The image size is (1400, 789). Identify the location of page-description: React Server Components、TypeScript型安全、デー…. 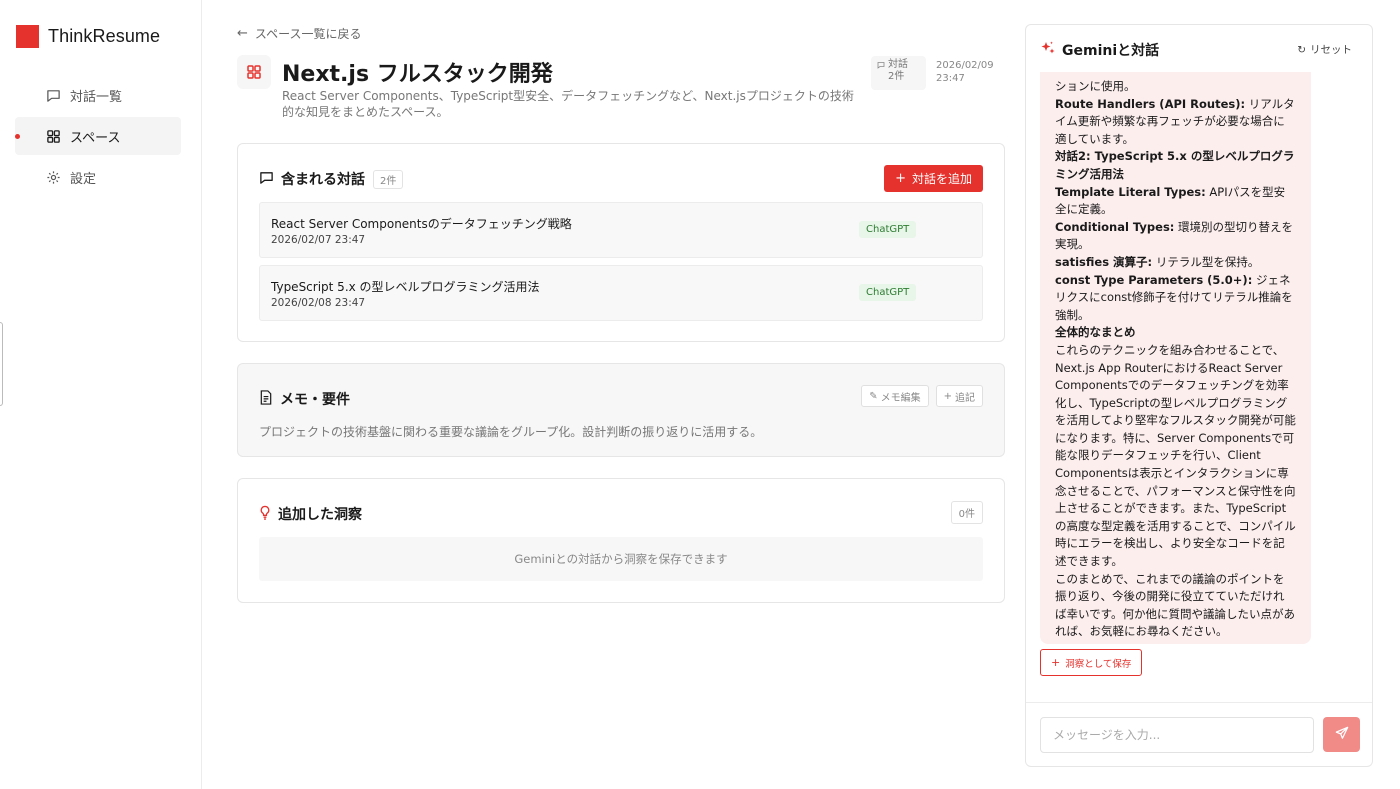
(568, 104).